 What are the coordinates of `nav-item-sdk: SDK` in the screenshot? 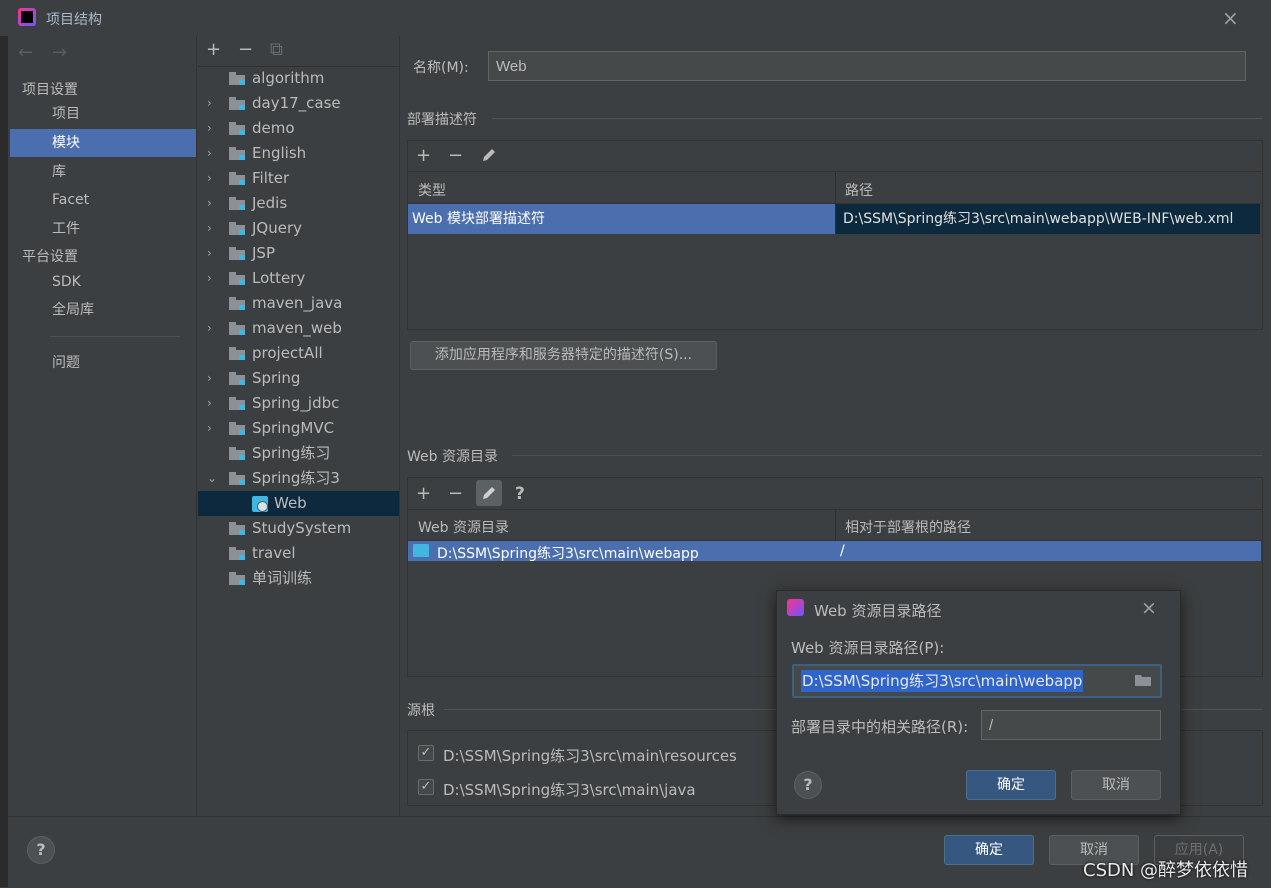 It's located at (103, 282).